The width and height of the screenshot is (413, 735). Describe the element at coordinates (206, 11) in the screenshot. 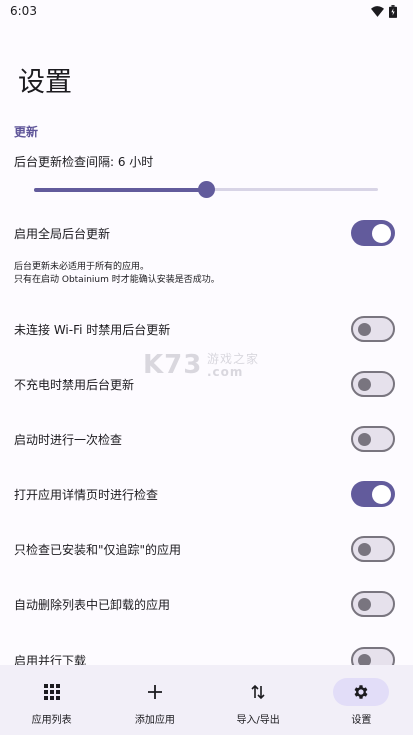

I see `status-bar: 6:03` at that location.